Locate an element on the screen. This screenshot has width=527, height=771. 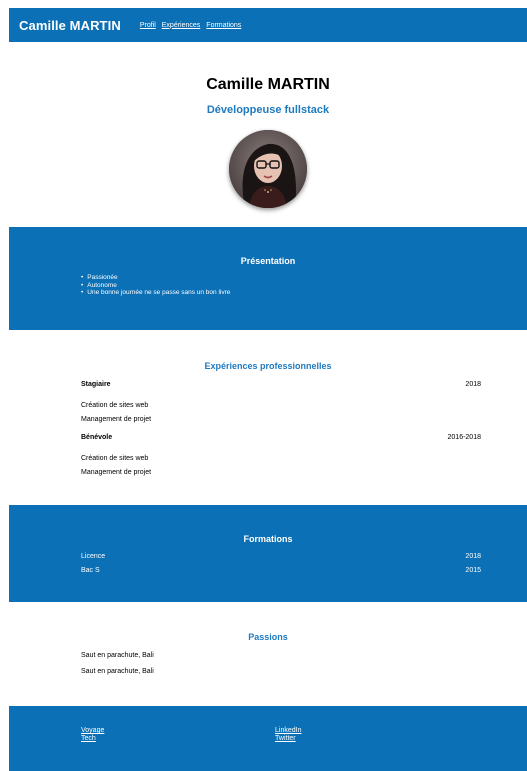
page-title: Camille MARTIN is located at coordinates (268, 84).